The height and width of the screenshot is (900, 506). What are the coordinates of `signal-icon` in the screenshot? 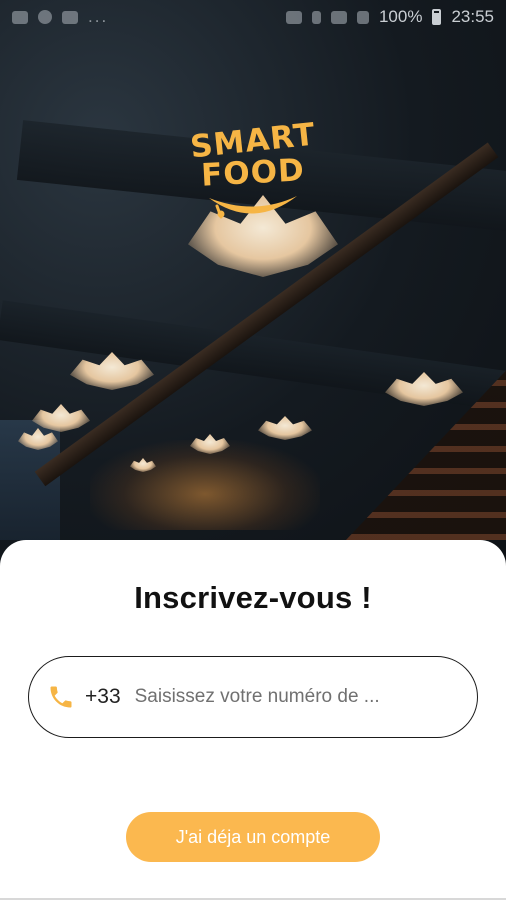 It's located at (362, 17).